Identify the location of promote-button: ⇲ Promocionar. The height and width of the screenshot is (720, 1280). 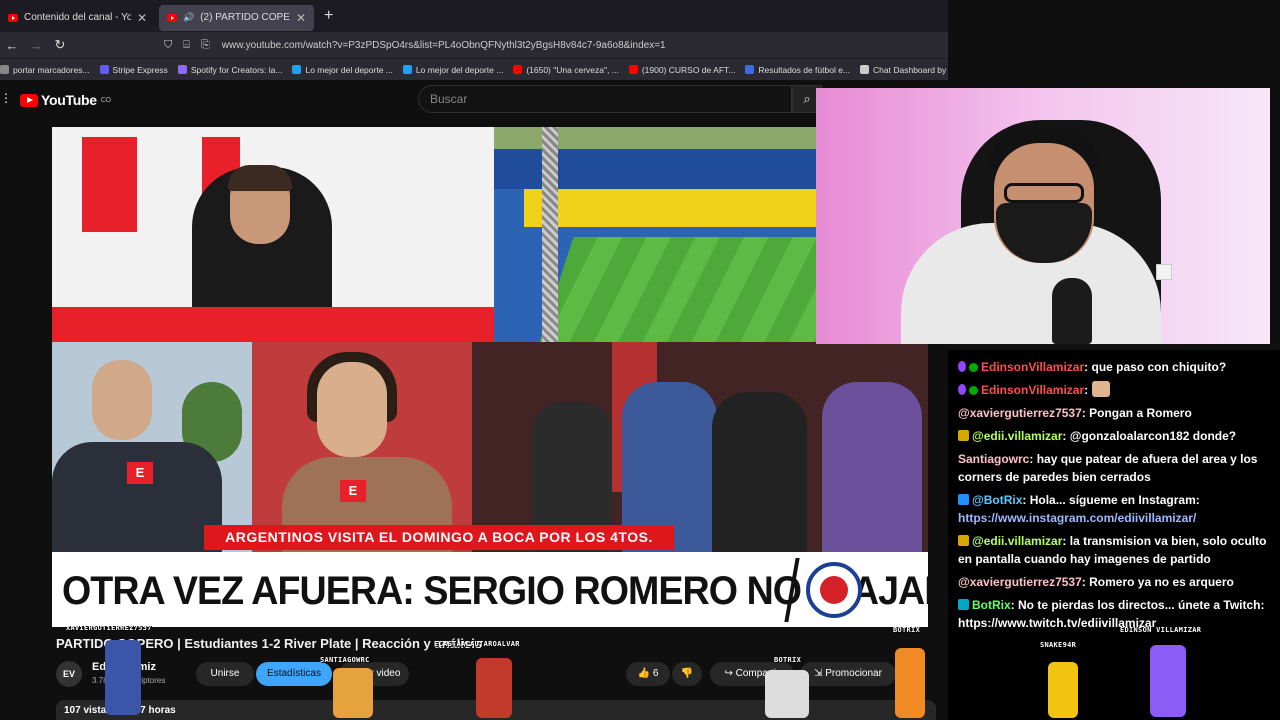
(848, 674).